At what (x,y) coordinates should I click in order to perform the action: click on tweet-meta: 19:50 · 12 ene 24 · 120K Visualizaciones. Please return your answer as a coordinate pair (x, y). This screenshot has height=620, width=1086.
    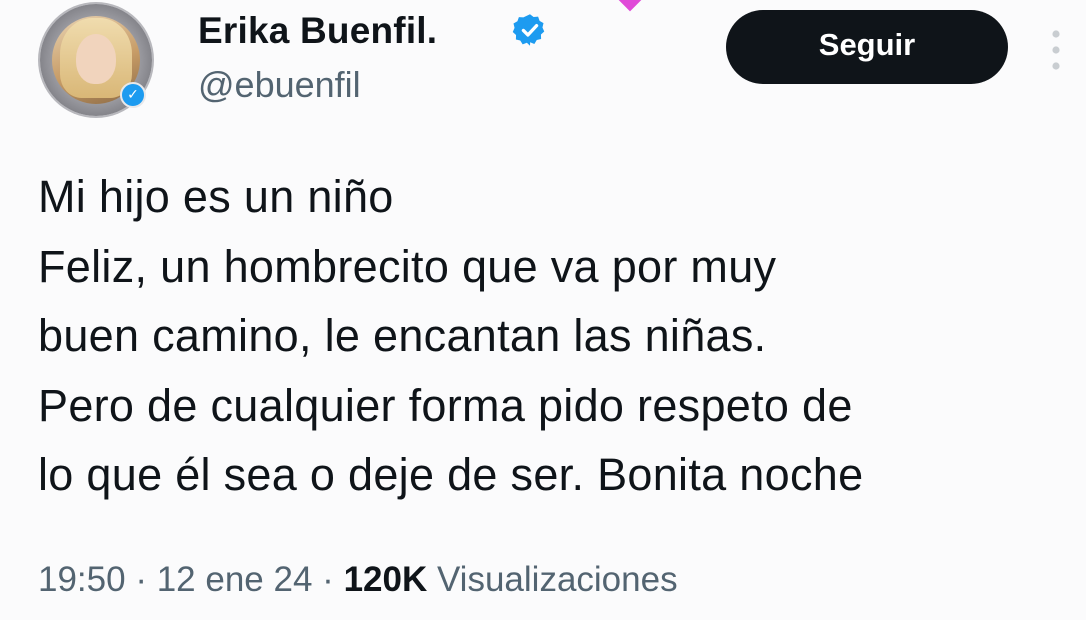
    Looking at the image, I should click on (358, 580).